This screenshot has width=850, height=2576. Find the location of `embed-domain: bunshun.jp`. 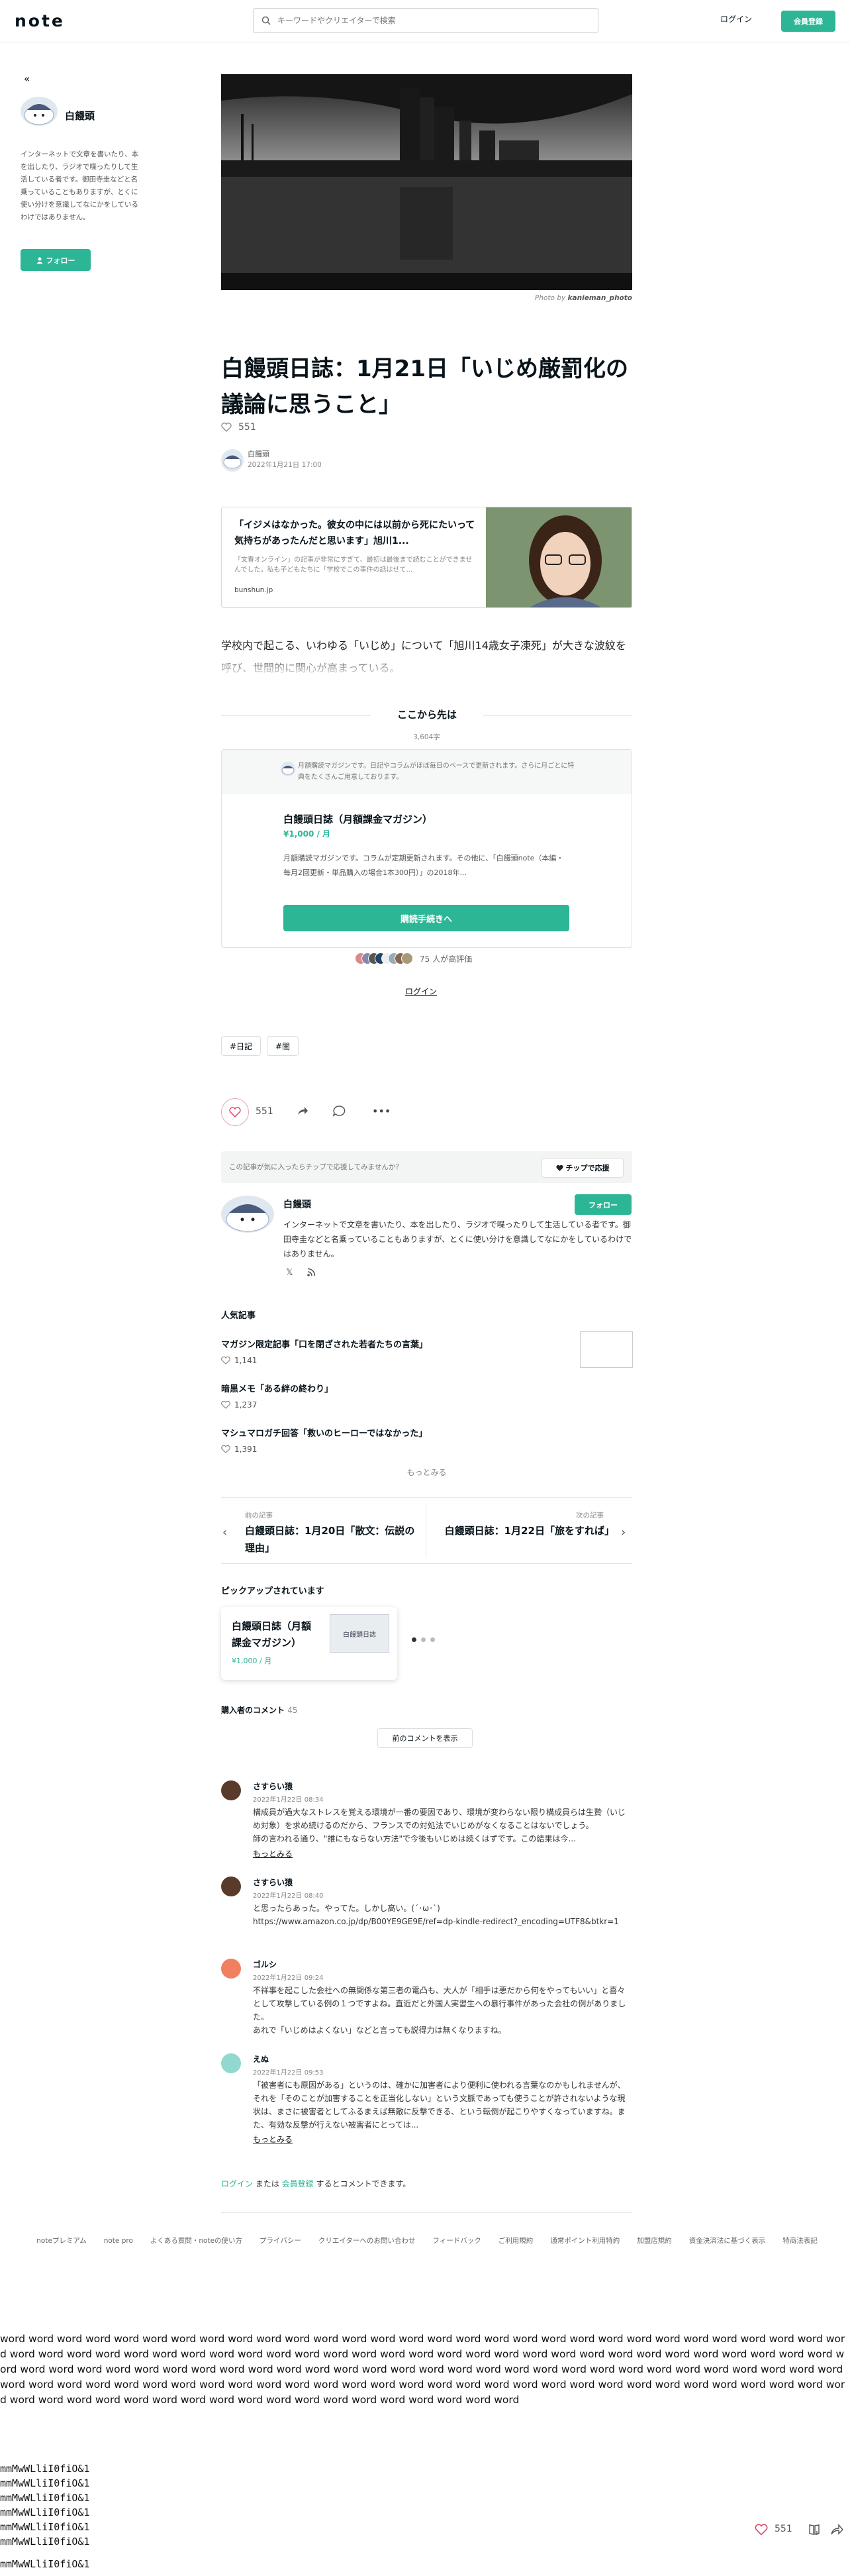

embed-domain: bunshun.jp is located at coordinates (253, 590).